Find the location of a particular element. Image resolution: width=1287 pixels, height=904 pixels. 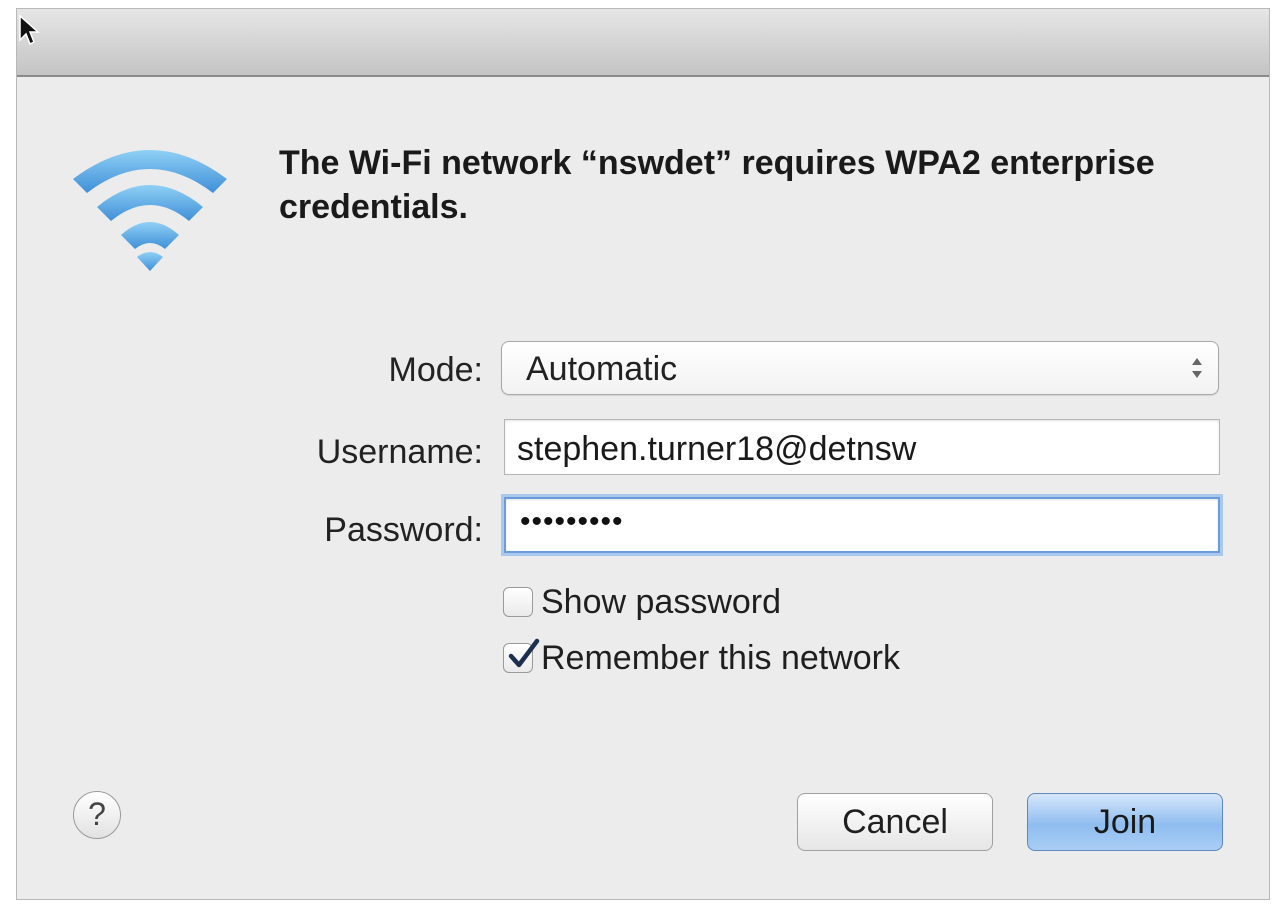

username-field: stephen.turner18@detnsw is located at coordinates (862, 447).